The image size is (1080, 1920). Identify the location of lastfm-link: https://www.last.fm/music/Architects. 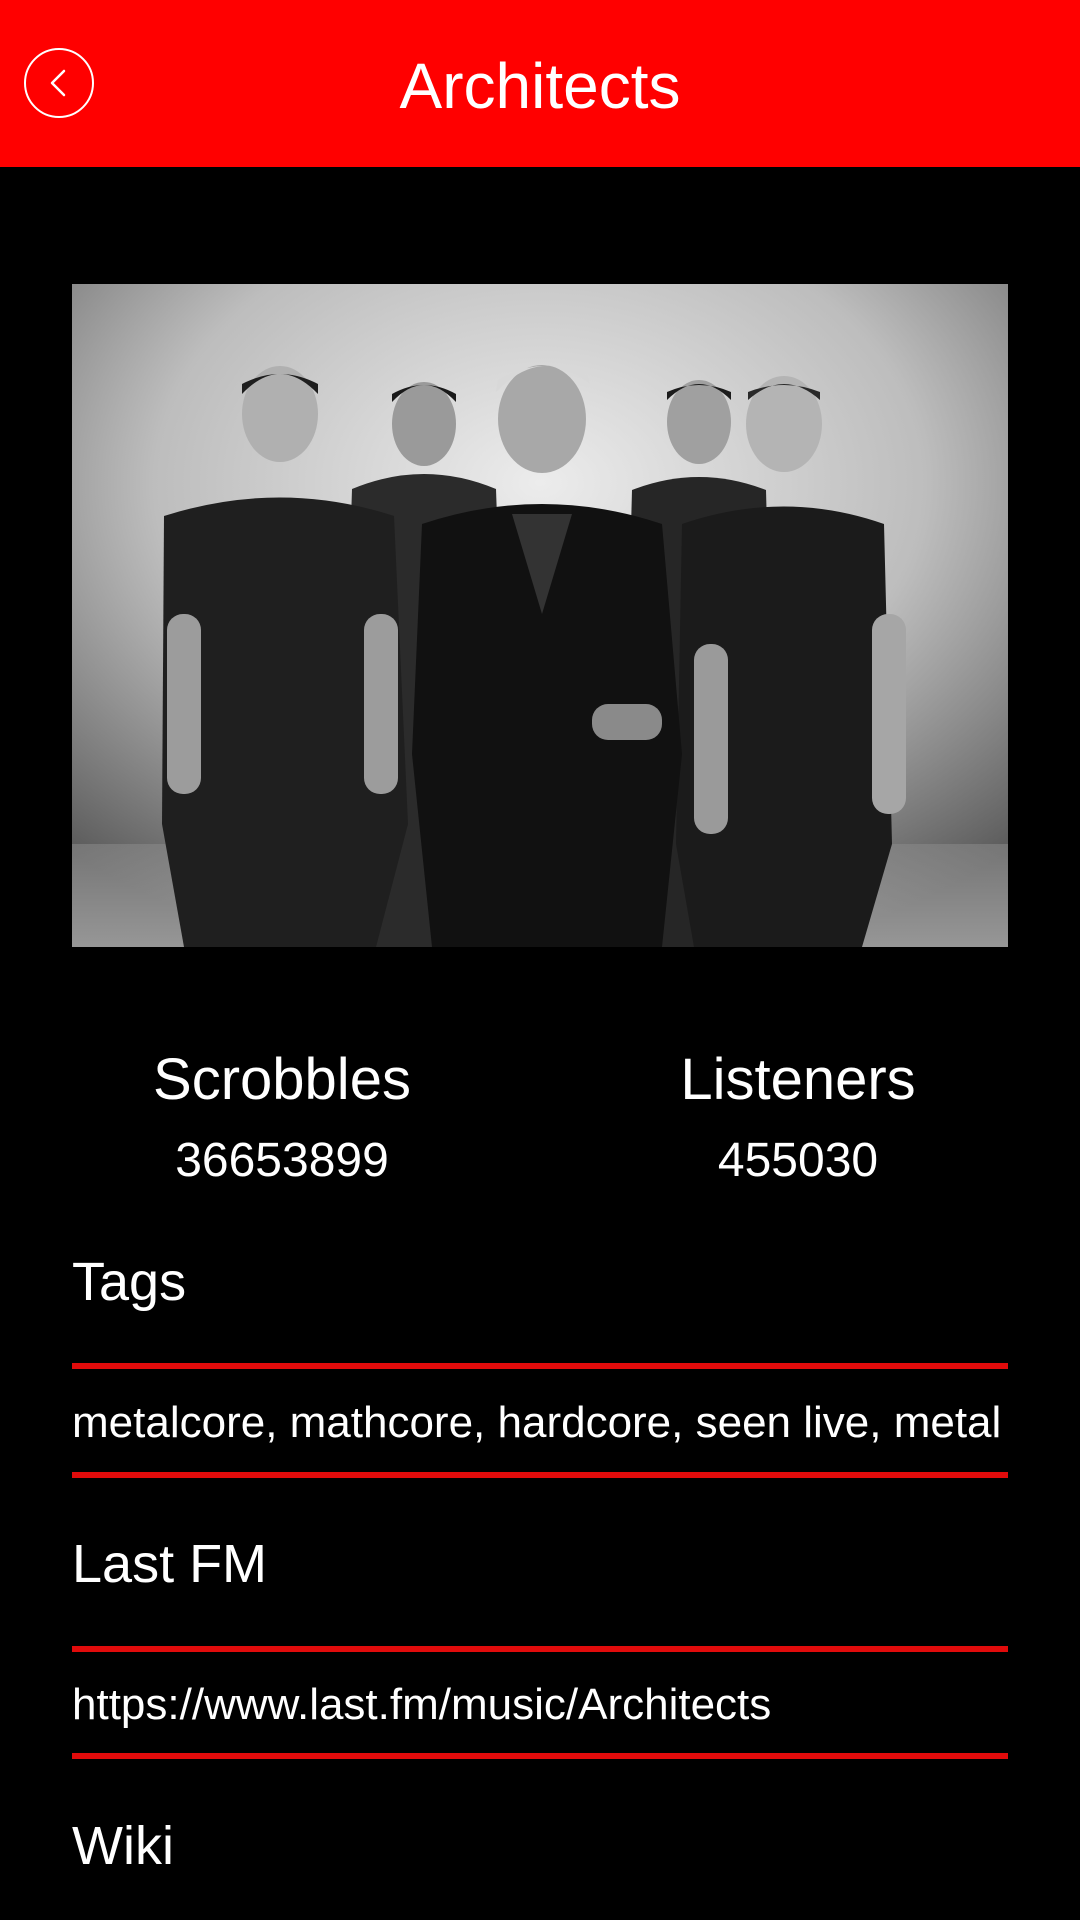
(540, 1705).